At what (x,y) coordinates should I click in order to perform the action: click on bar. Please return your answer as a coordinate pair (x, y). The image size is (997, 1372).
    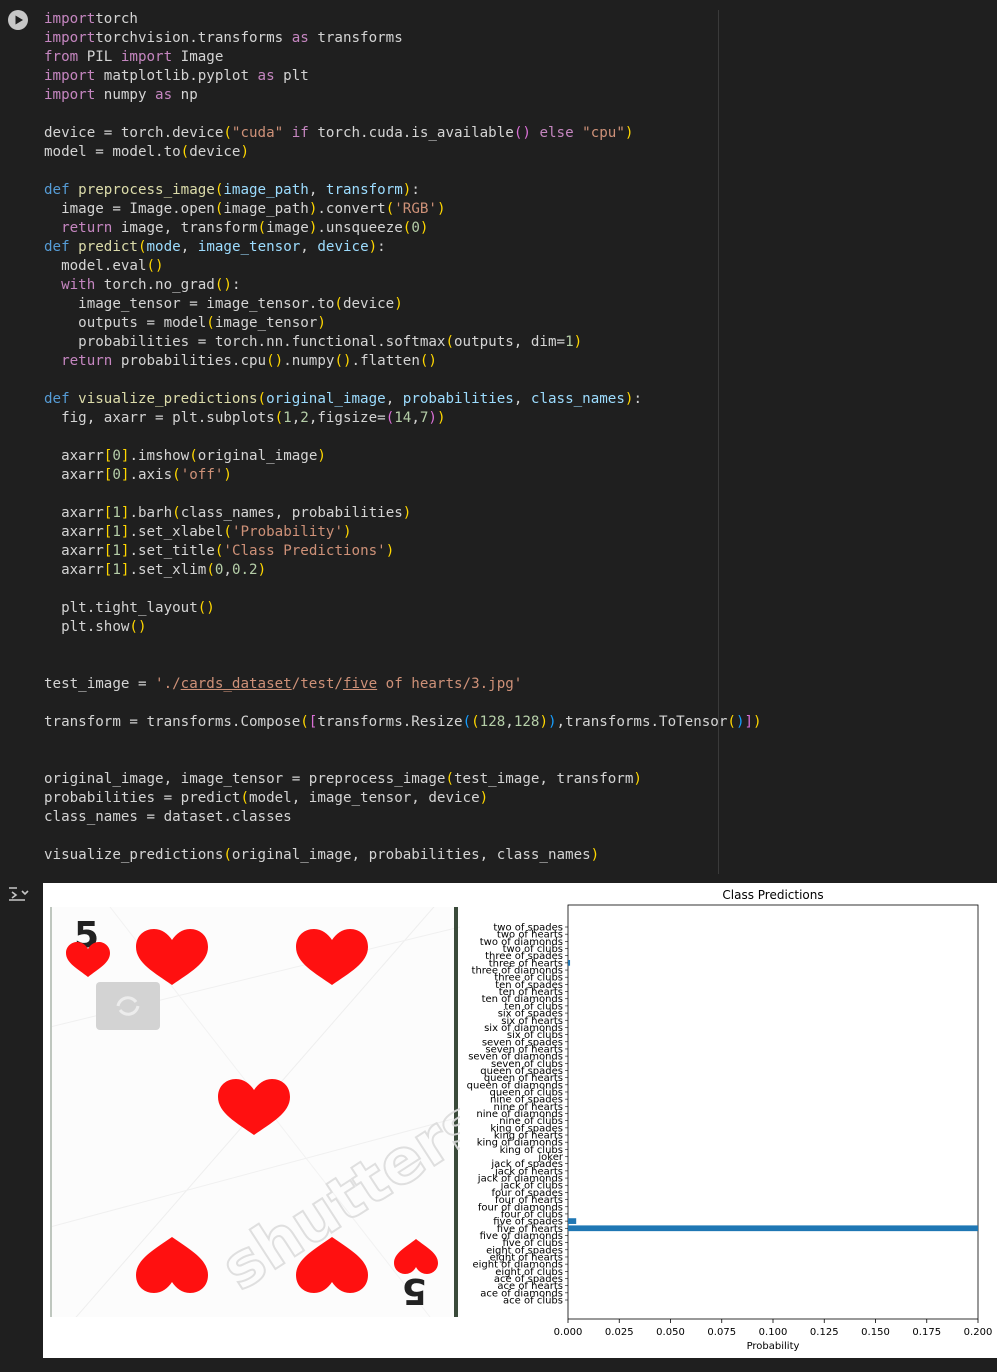
    Looking at the image, I should click on (773, 1228).